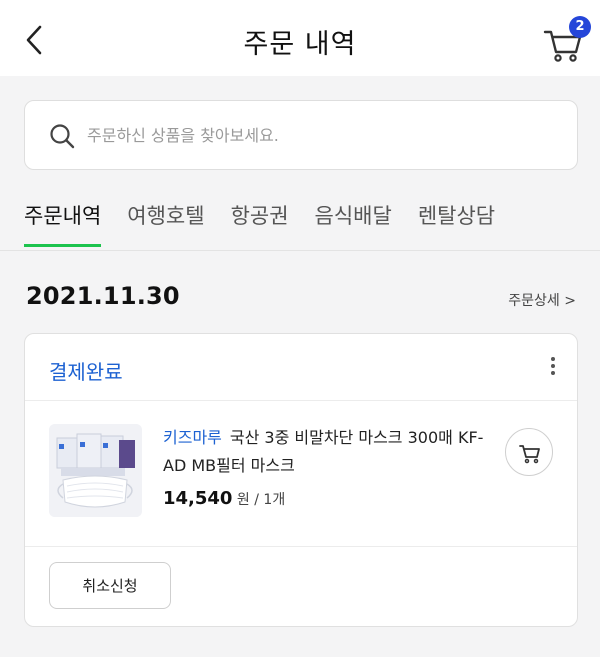 The height and width of the screenshot is (657, 600). I want to click on cart-count-badge: 2, so click(580, 27).